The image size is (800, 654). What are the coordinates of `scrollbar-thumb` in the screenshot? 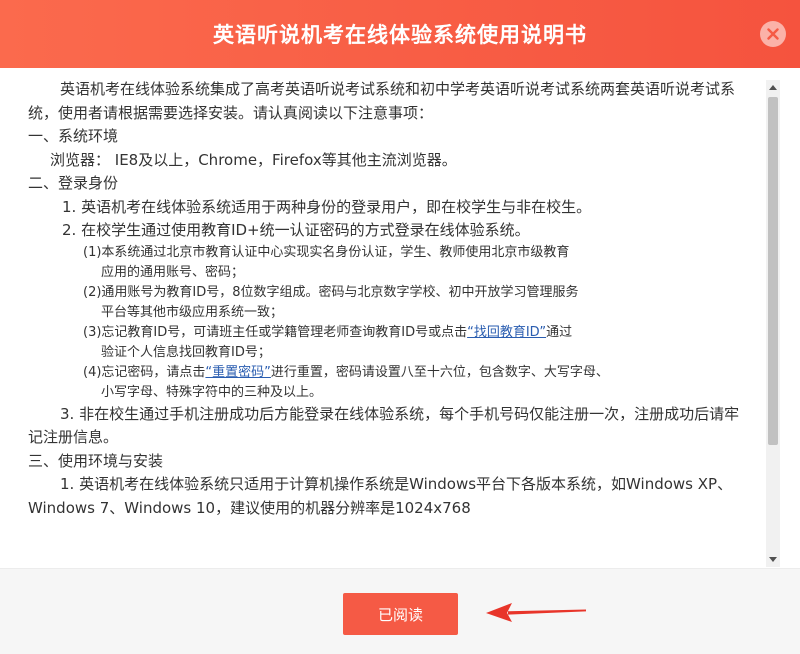 It's located at (773, 271).